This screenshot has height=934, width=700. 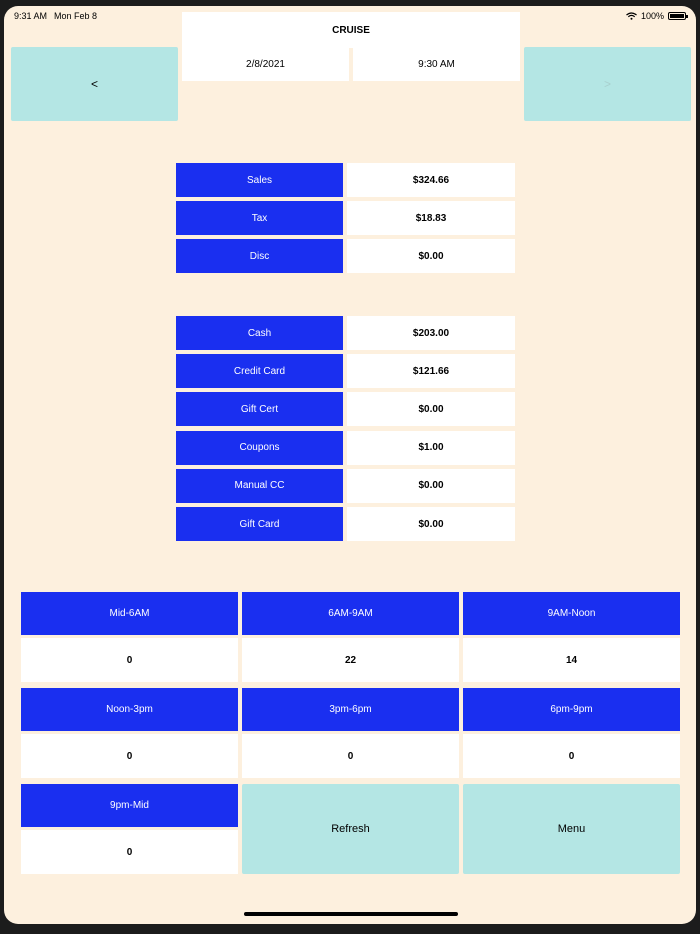 What do you see at coordinates (571, 829) in the screenshot?
I see `menu-button: Menu` at bounding box center [571, 829].